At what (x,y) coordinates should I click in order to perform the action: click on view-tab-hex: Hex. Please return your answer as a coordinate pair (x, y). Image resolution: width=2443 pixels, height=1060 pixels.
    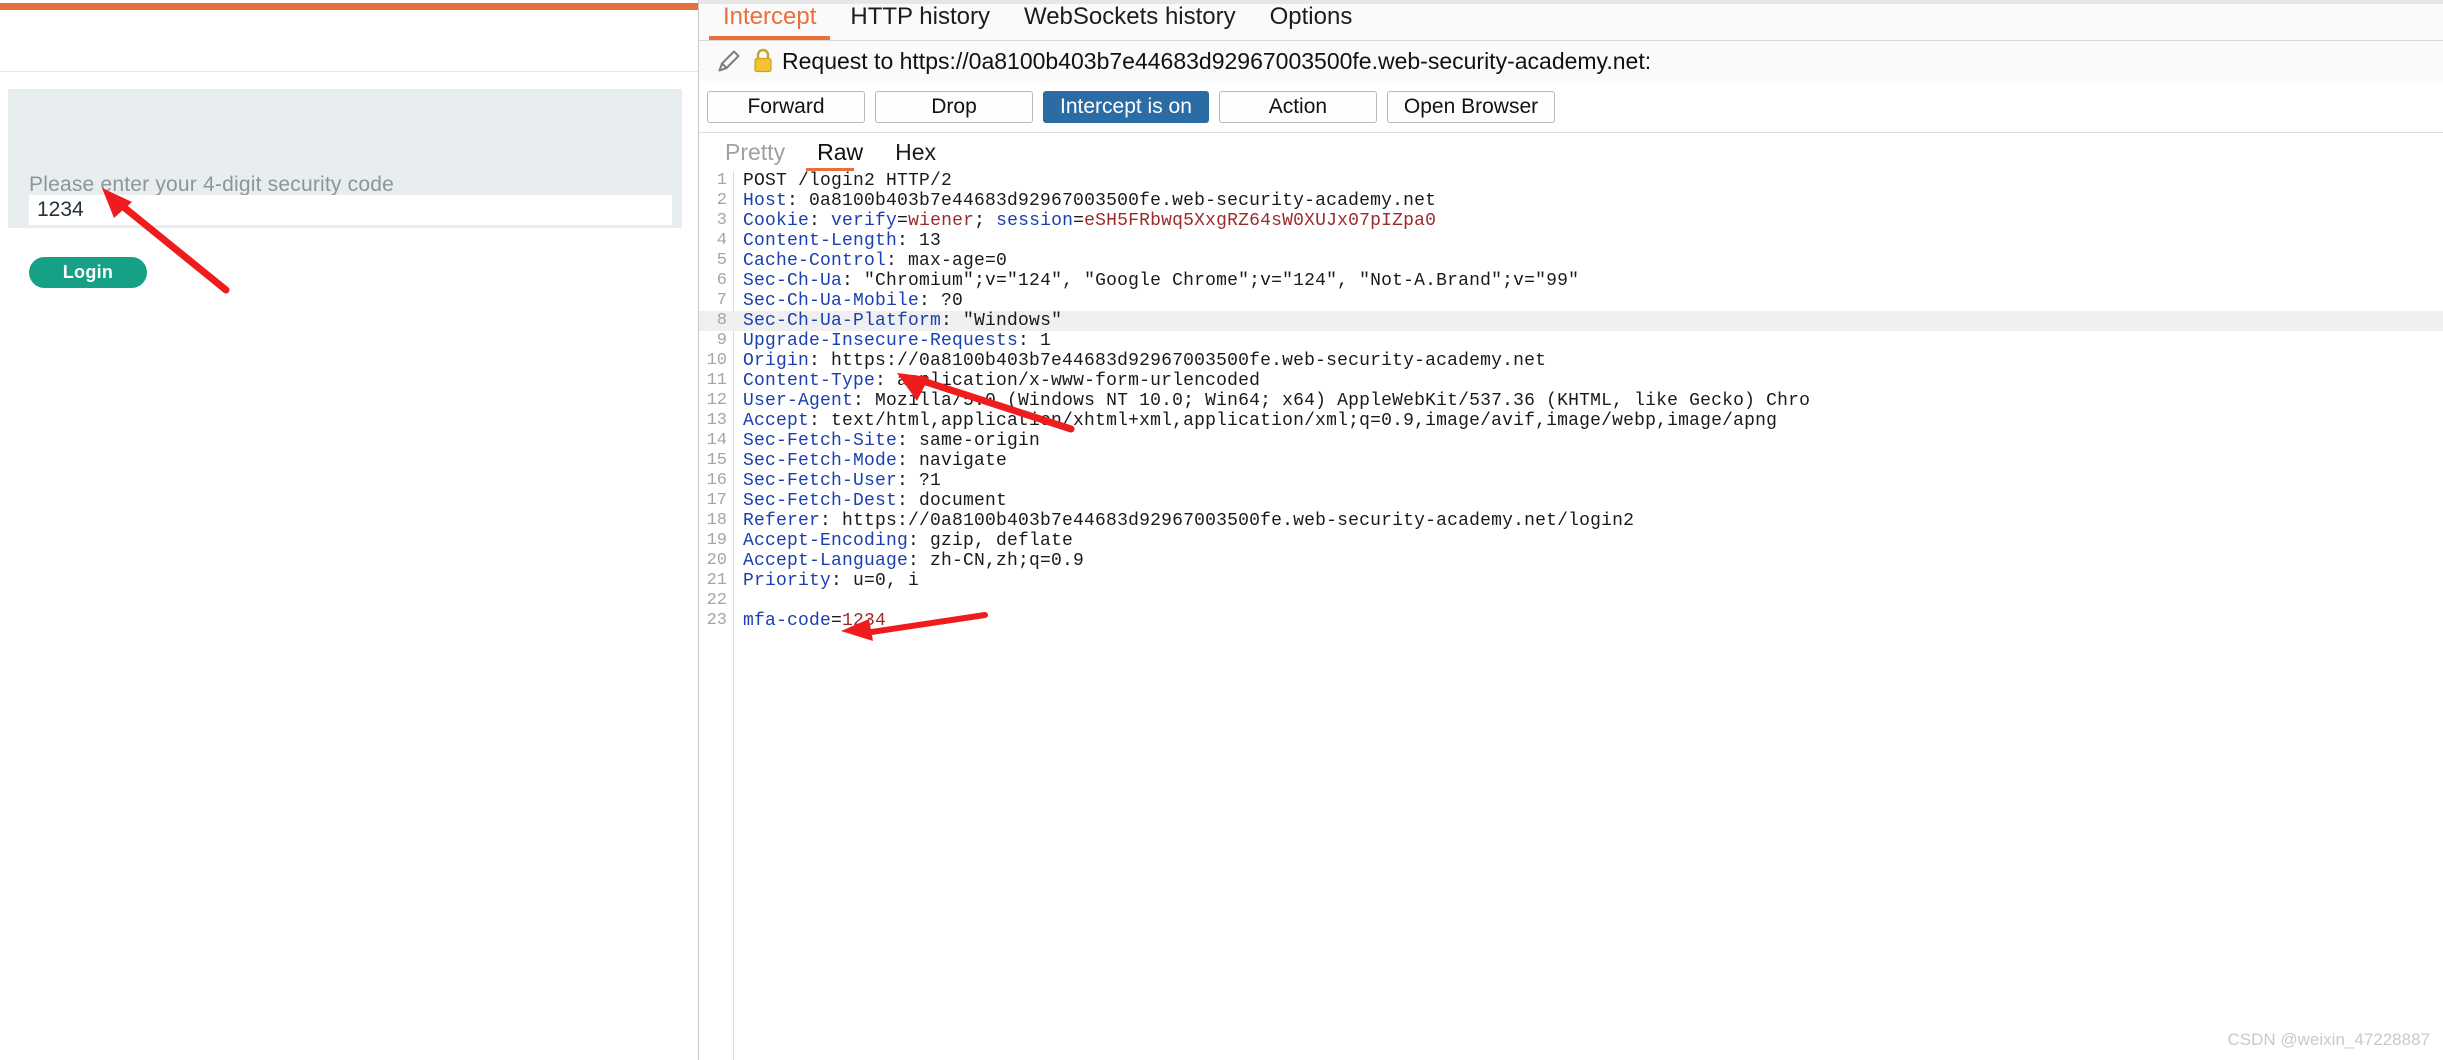
    Looking at the image, I should click on (915, 152).